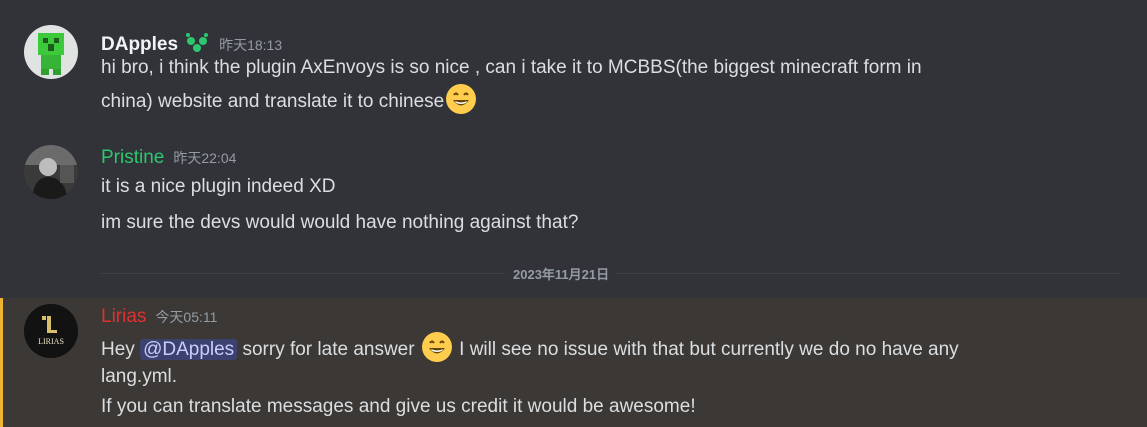 This screenshot has width=1147, height=427. Describe the element at coordinates (189, 349) in the screenshot. I see `user-mention: @DApples` at that location.